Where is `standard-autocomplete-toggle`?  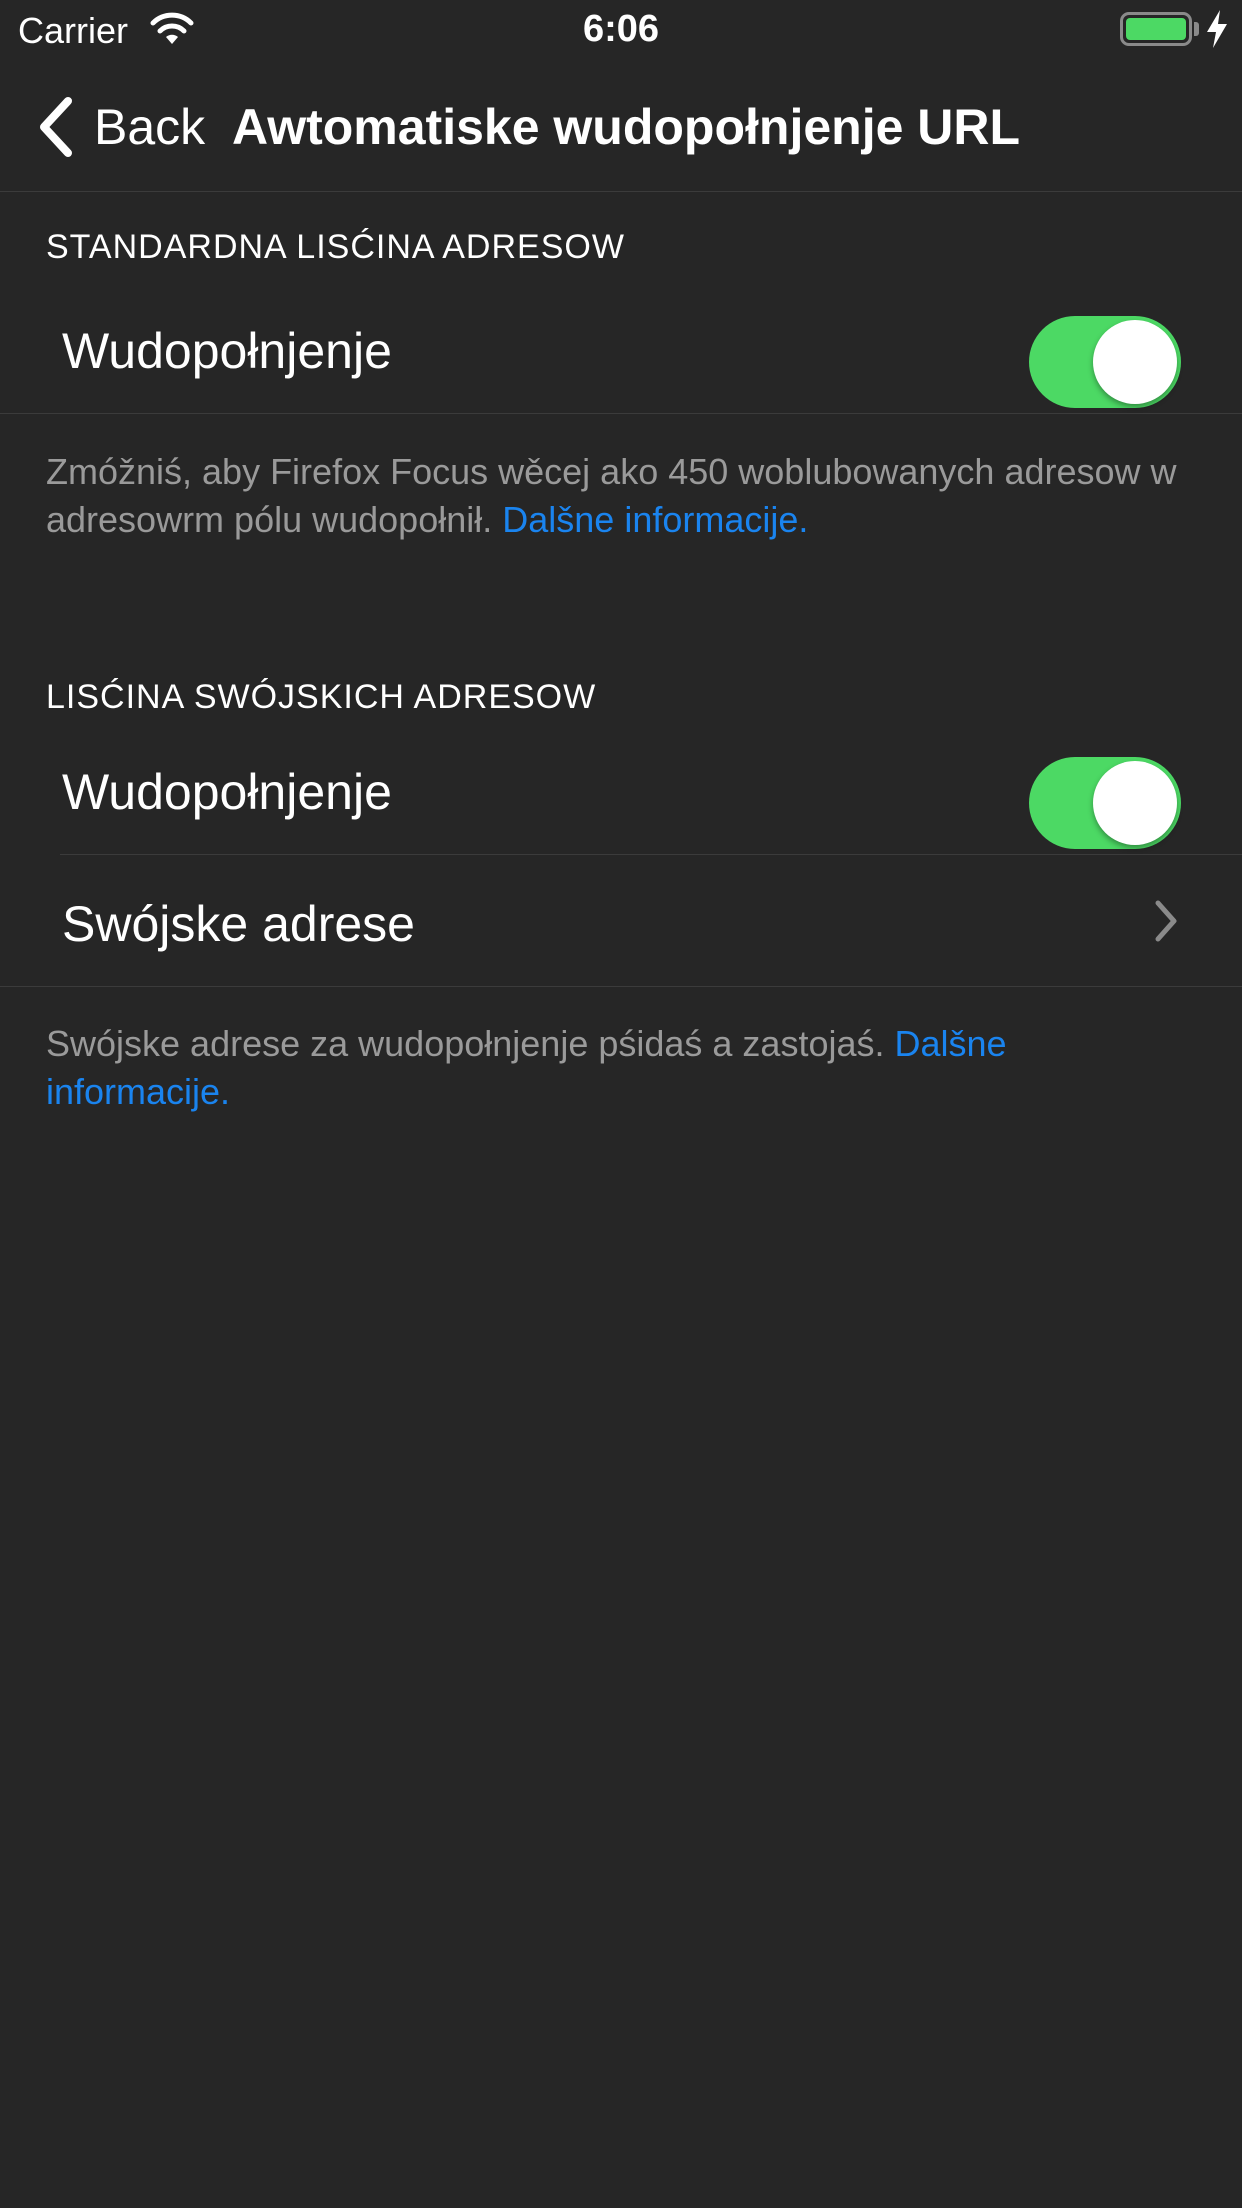 standard-autocomplete-toggle is located at coordinates (1105, 362).